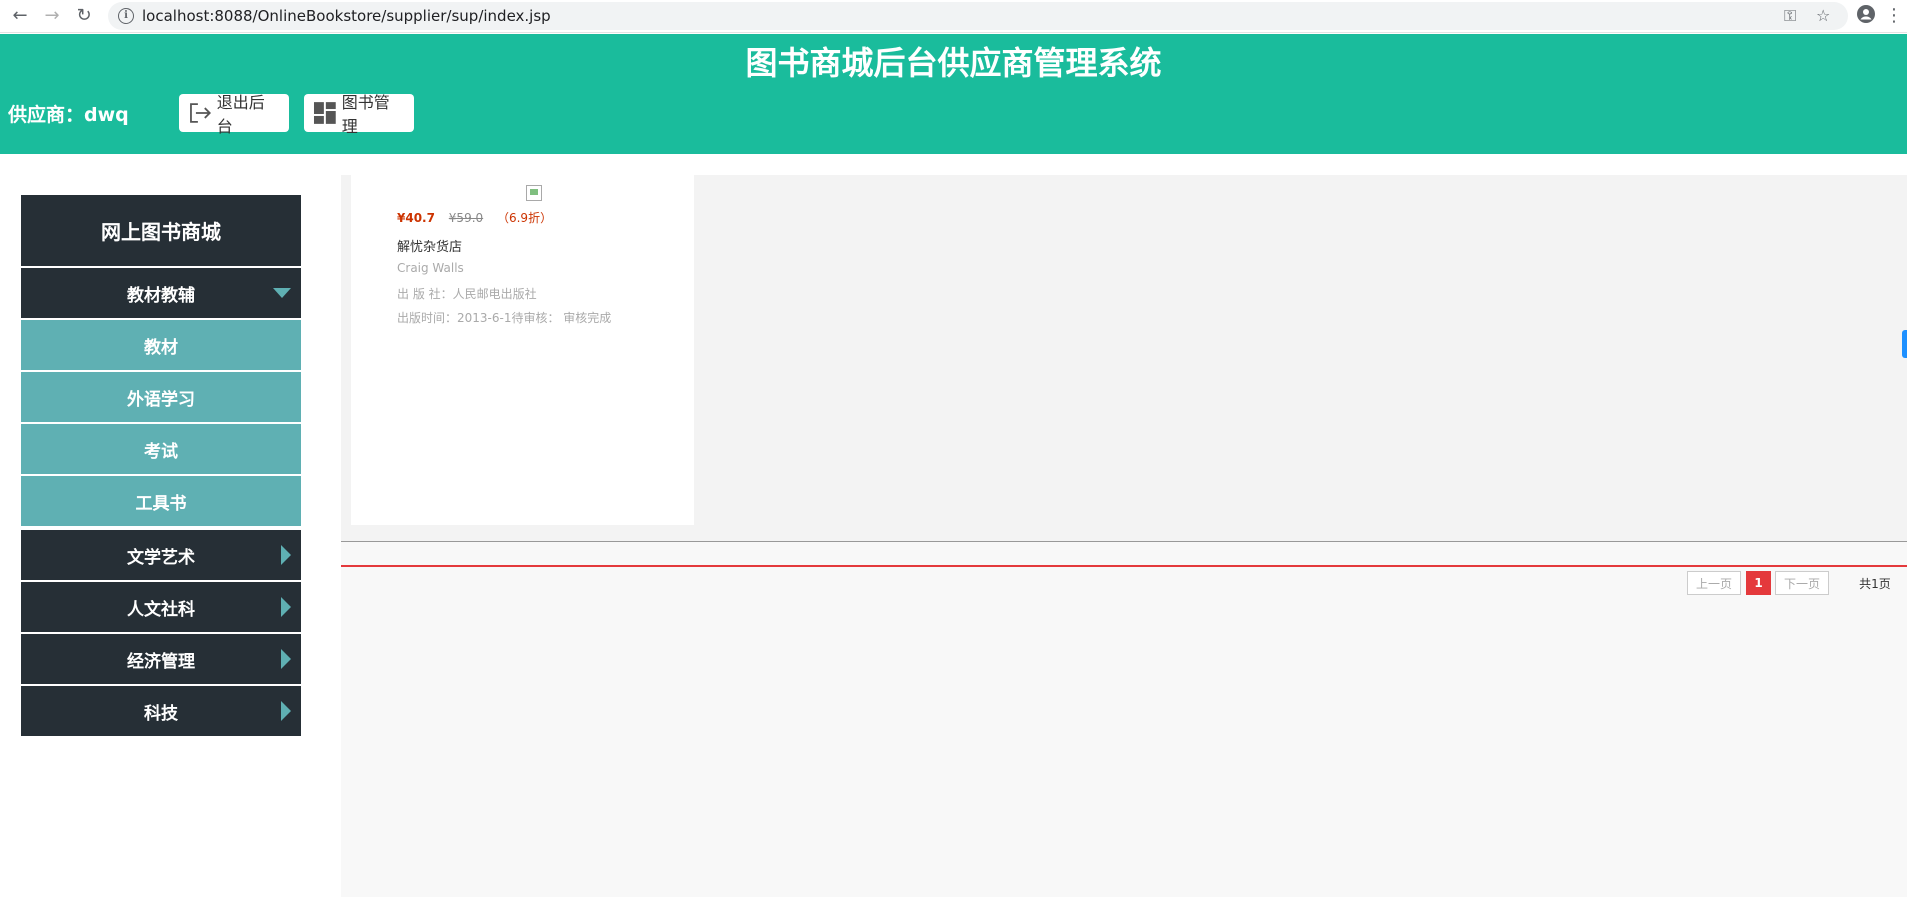 Image resolution: width=1907 pixels, height=897 pixels. I want to click on logout-button: 退出后台, so click(234, 114).